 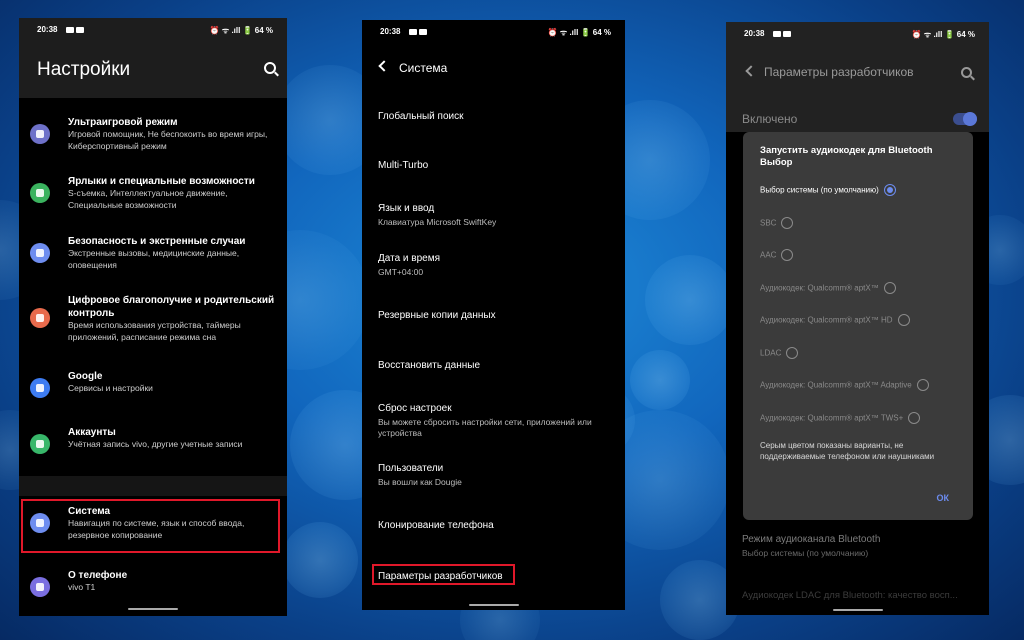 I want to click on codec-option-label: Аудиокодек: Qualcomm® aptX™ HD, so click(x=826, y=320).